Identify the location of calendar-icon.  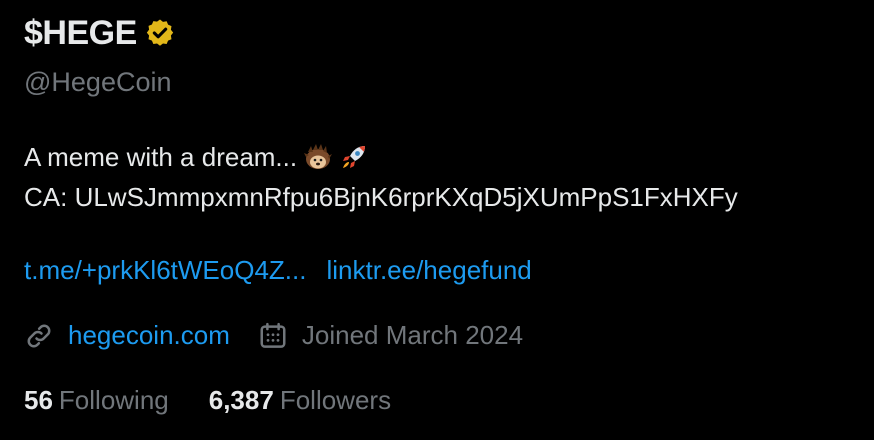
(273, 335).